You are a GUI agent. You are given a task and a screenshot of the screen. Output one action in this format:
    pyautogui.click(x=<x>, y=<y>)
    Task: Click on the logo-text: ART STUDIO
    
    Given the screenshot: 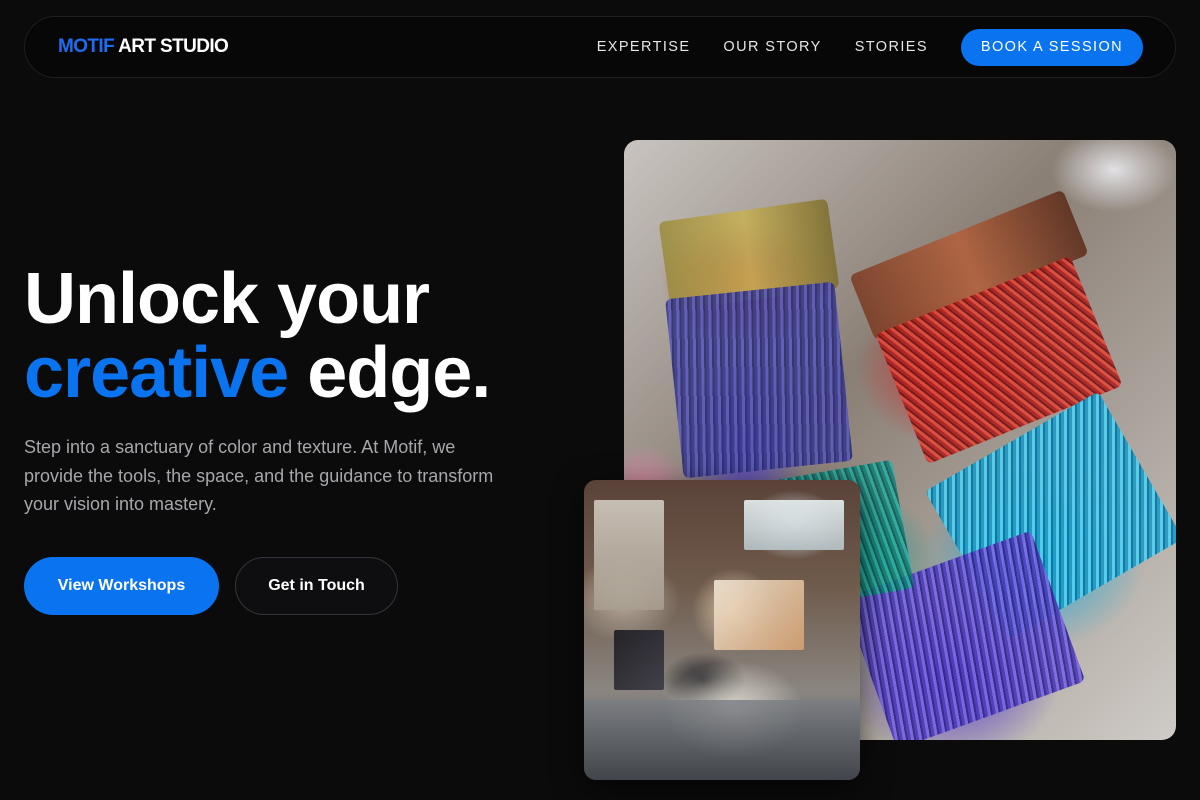 What is the action you would take?
    pyautogui.click(x=171, y=46)
    